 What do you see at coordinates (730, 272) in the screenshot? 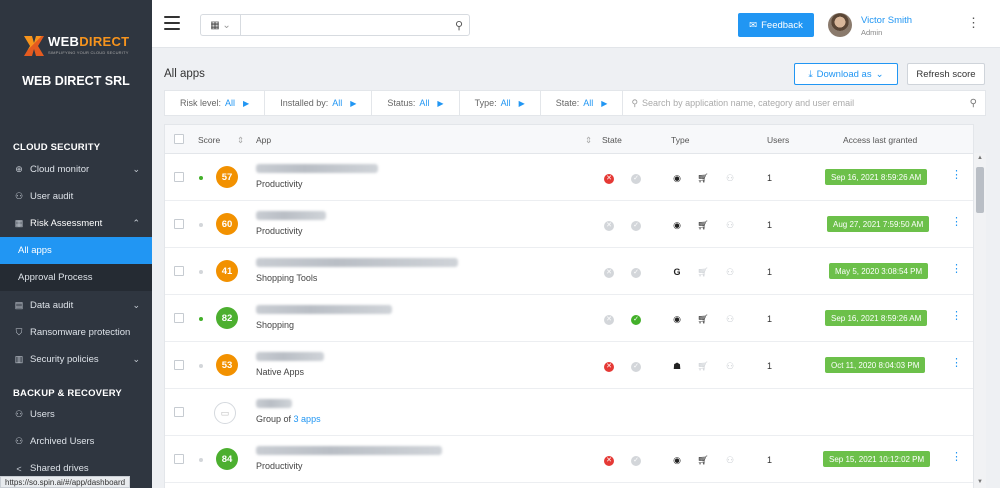
I see `user-icon: ⚇` at bounding box center [730, 272].